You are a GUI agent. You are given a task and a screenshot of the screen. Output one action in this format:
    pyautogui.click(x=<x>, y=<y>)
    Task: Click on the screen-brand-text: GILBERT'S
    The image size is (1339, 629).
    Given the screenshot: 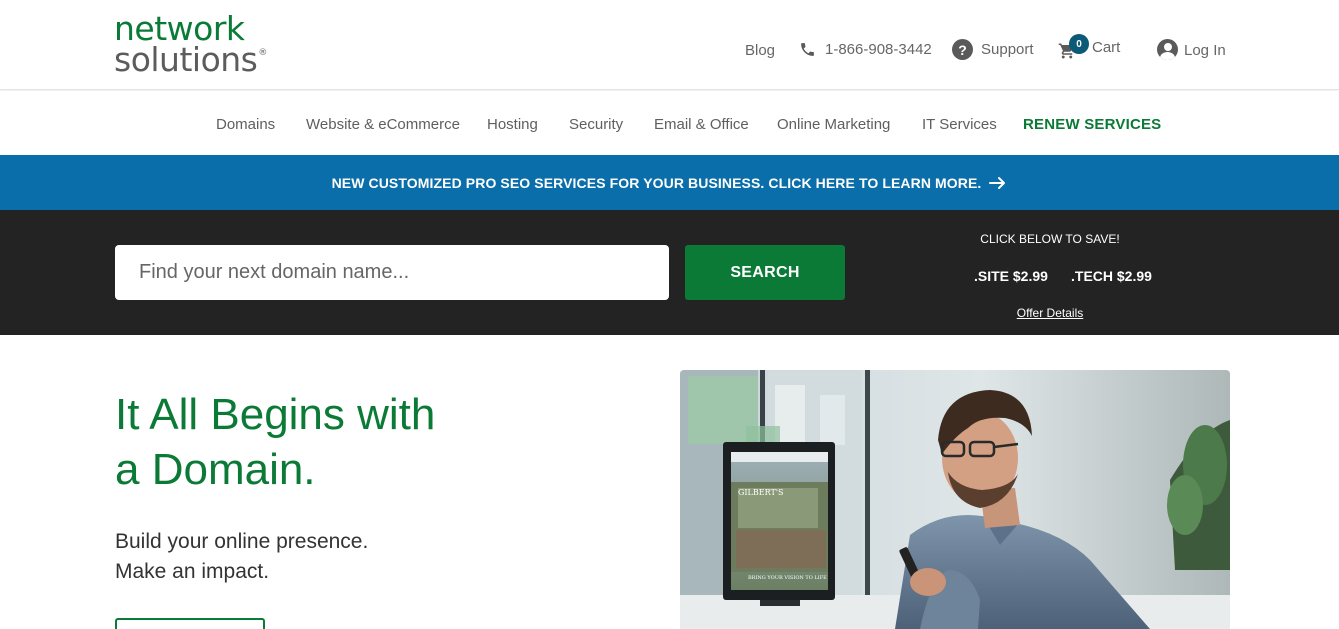 What is the action you would take?
    pyautogui.click(x=760, y=492)
    